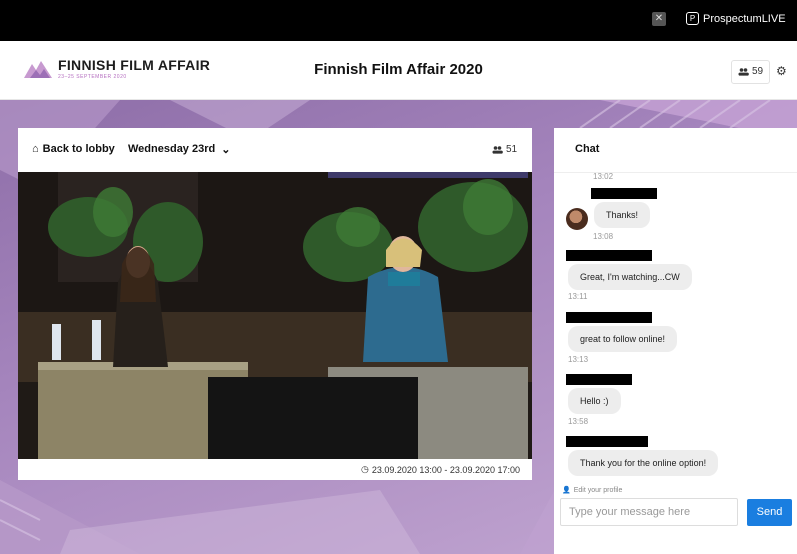 The height and width of the screenshot is (554, 797). What do you see at coordinates (134, 65) in the screenshot?
I see `logo-name: FINNISH FILM AFFAIR` at bounding box center [134, 65].